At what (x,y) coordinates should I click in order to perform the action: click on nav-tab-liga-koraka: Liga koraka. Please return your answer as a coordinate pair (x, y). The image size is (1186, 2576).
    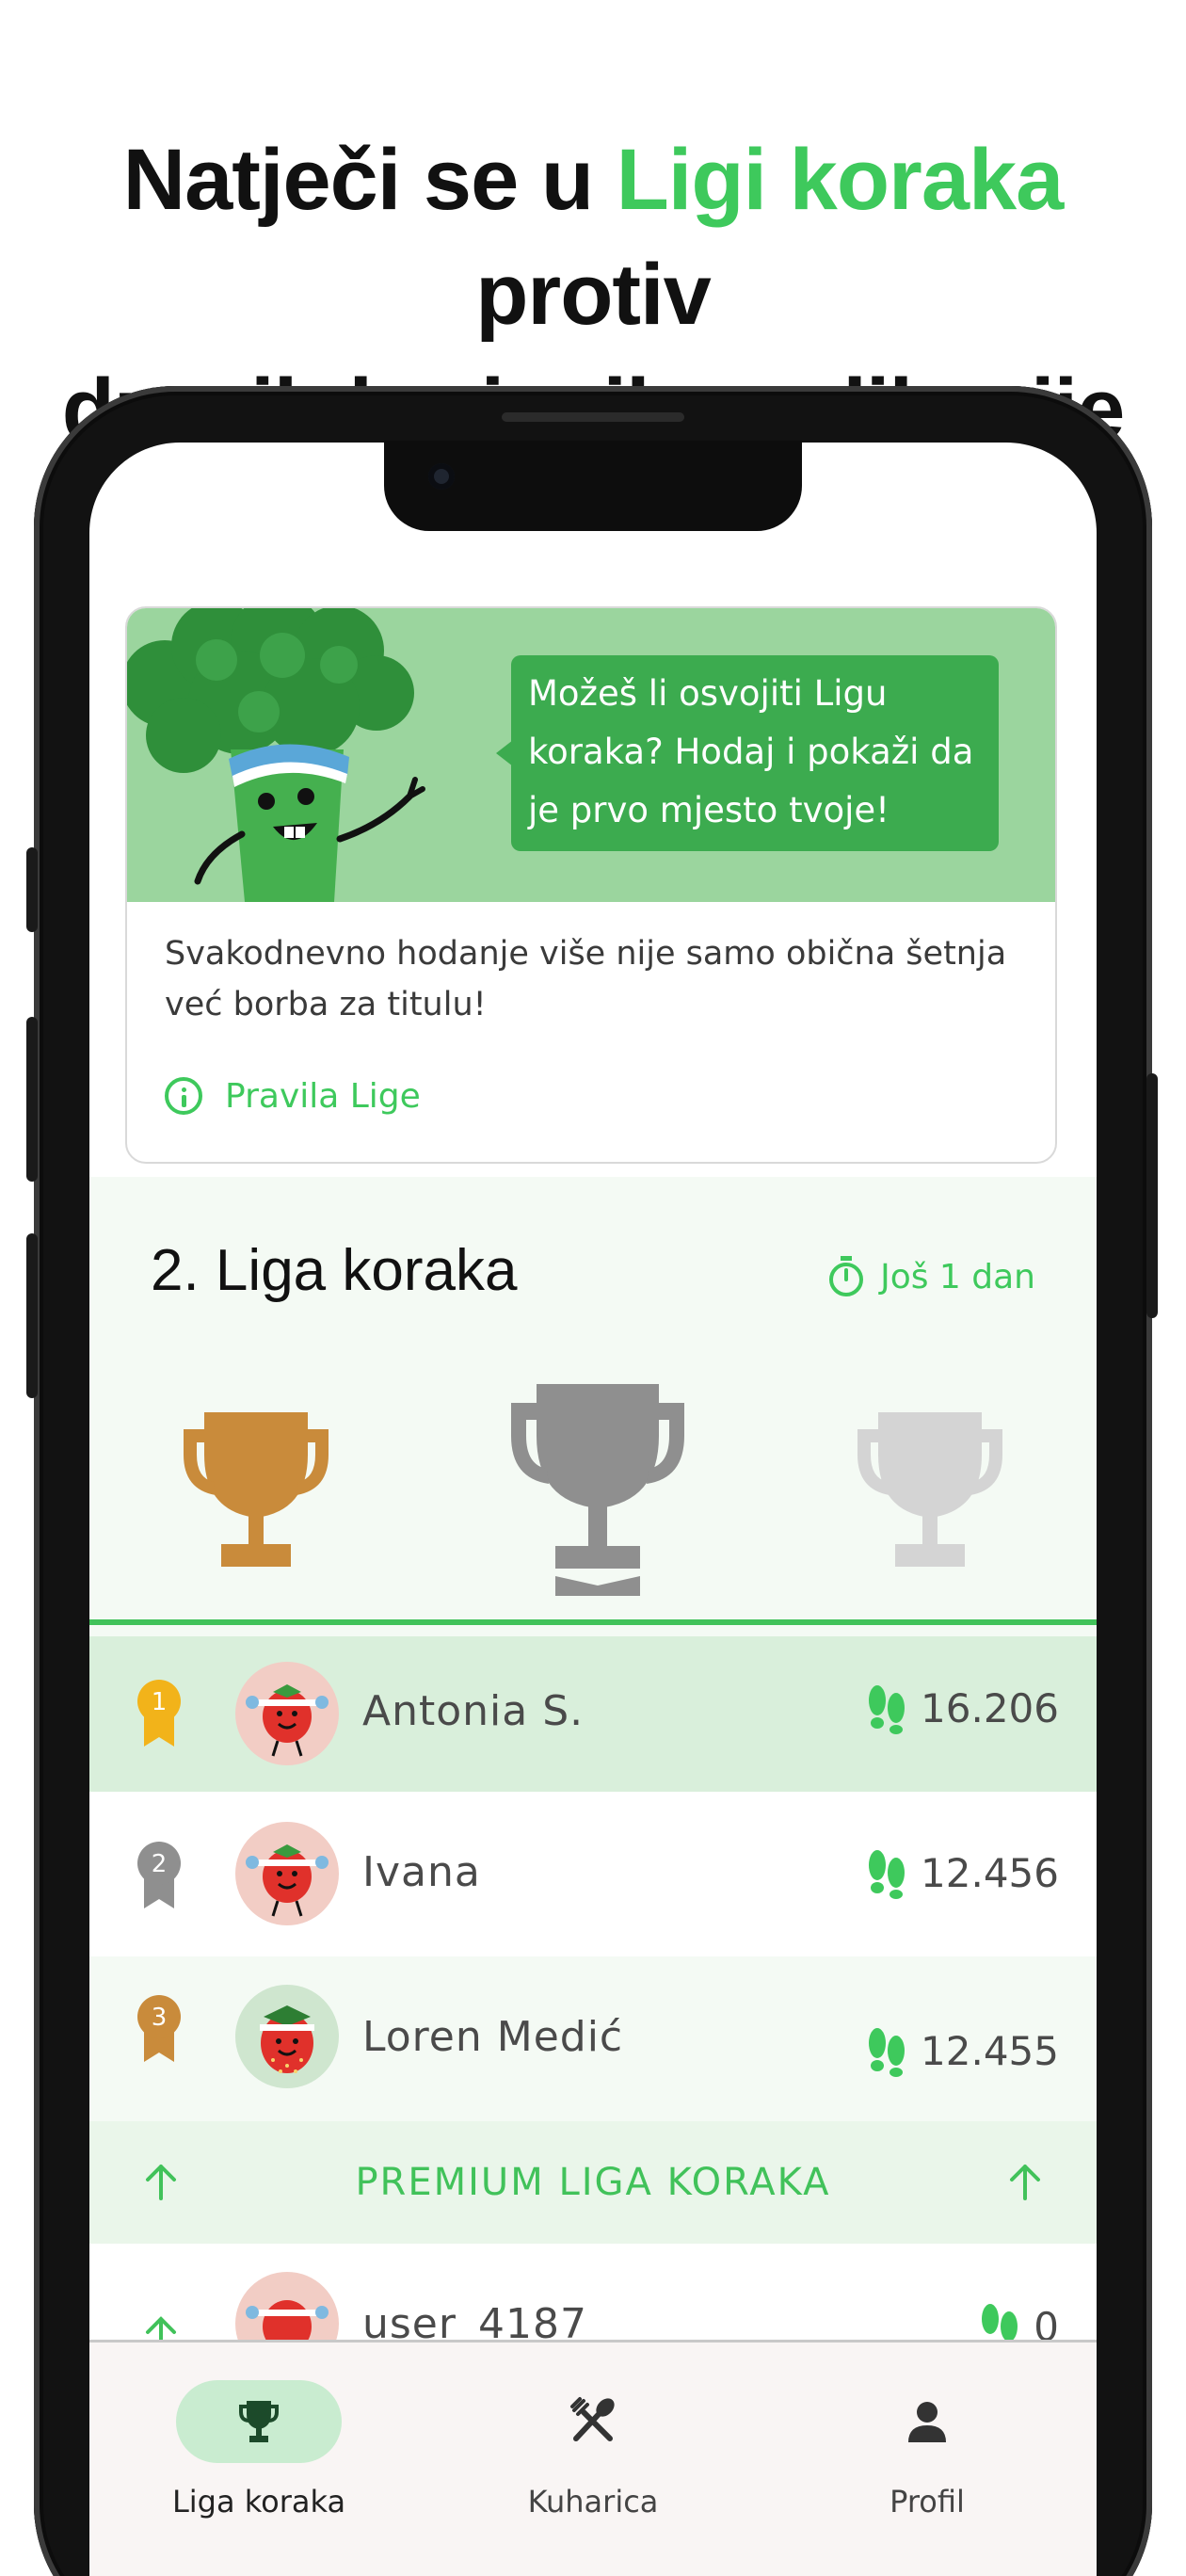
    Looking at the image, I should click on (259, 2450).